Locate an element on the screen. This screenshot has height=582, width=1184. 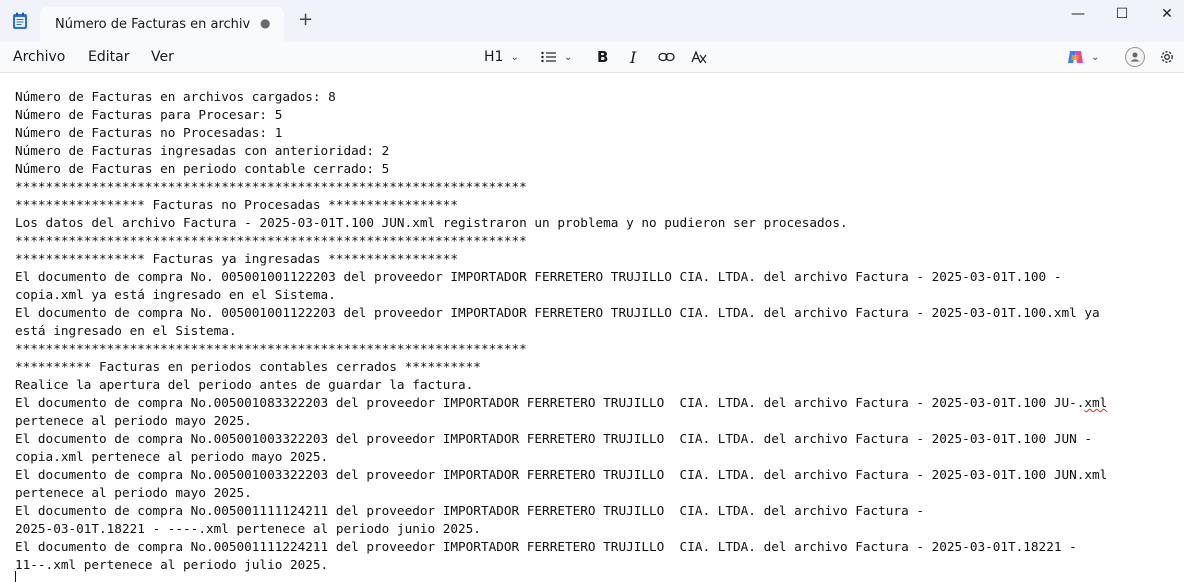
list-dropdown: ⌄ is located at coordinates (556, 57).